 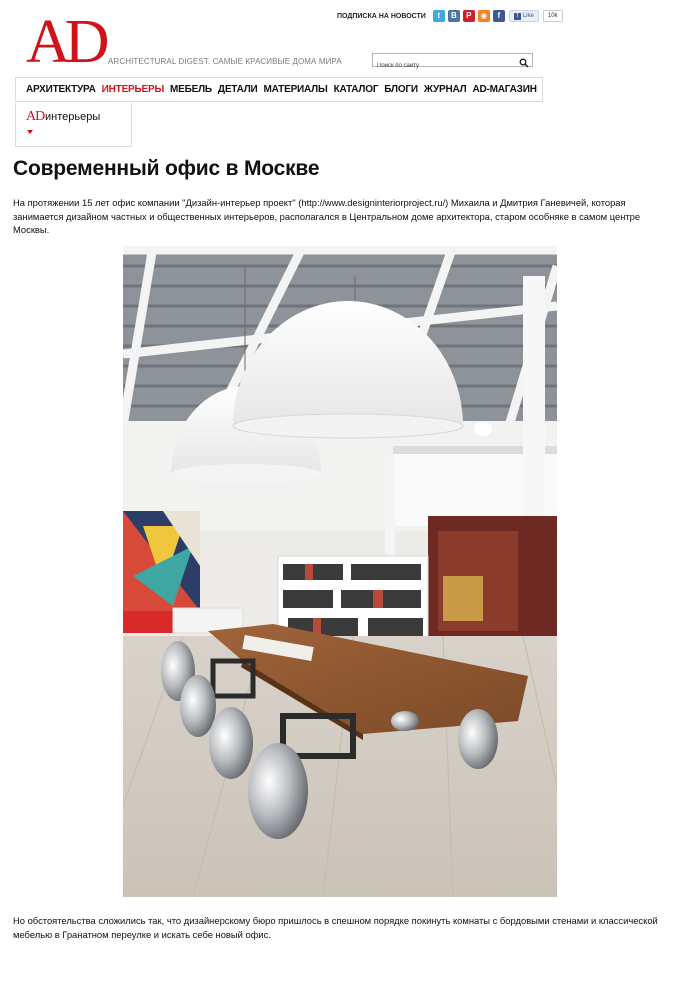 What do you see at coordinates (438, 16) in the screenshot?
I see `twitter-icon: t` at bounding box center [438, 16].